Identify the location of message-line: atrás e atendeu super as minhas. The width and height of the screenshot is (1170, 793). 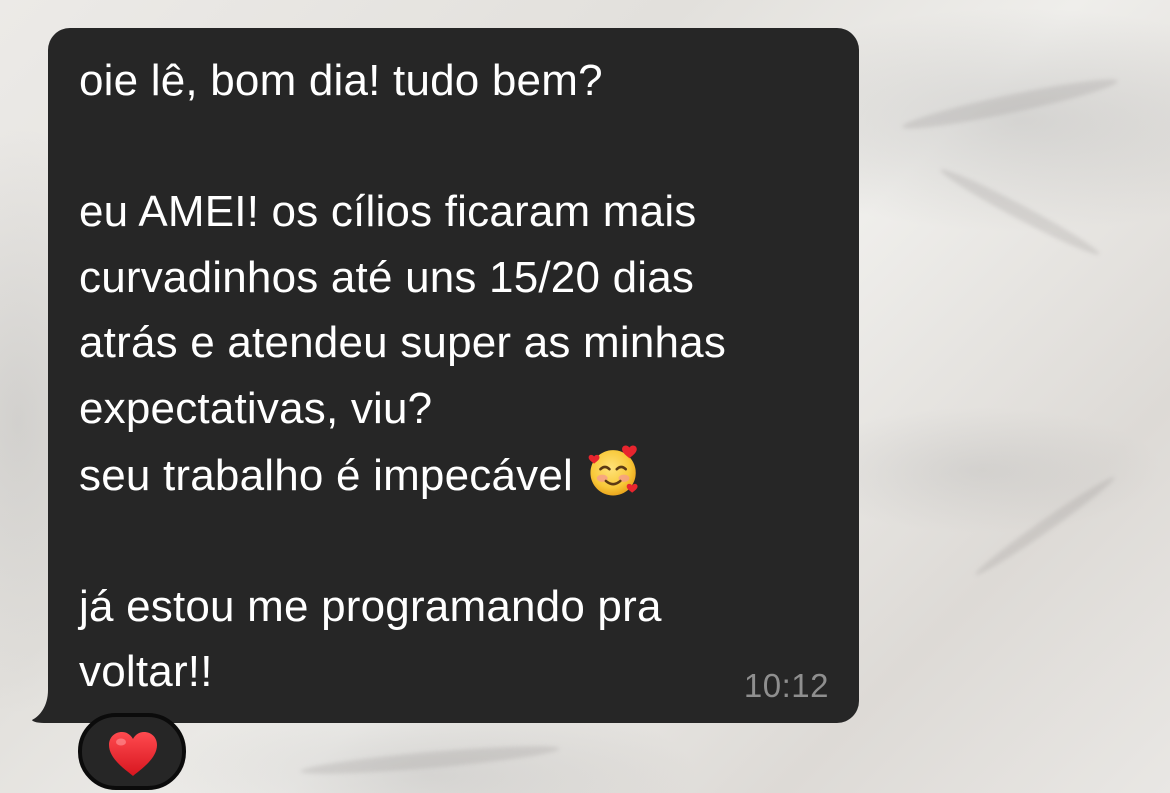
(403, 343).